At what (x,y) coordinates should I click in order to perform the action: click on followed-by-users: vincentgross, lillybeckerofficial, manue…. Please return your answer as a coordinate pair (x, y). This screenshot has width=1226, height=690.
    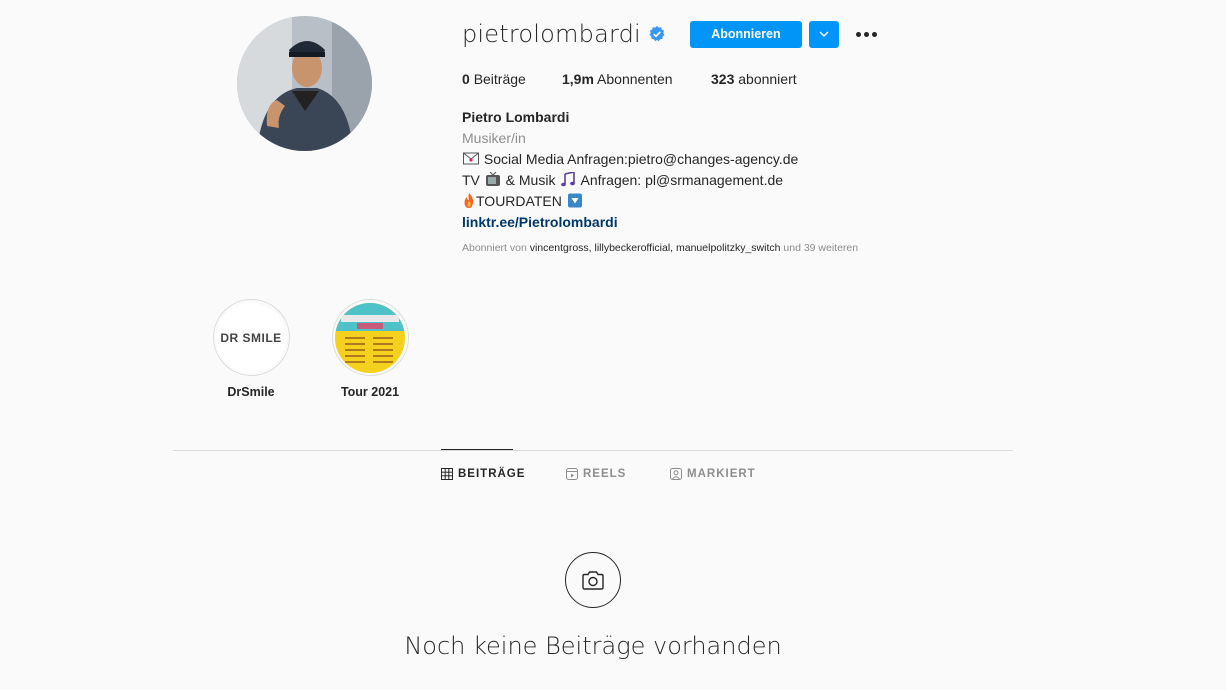
    Looking at the image, I should click on (655, 248).